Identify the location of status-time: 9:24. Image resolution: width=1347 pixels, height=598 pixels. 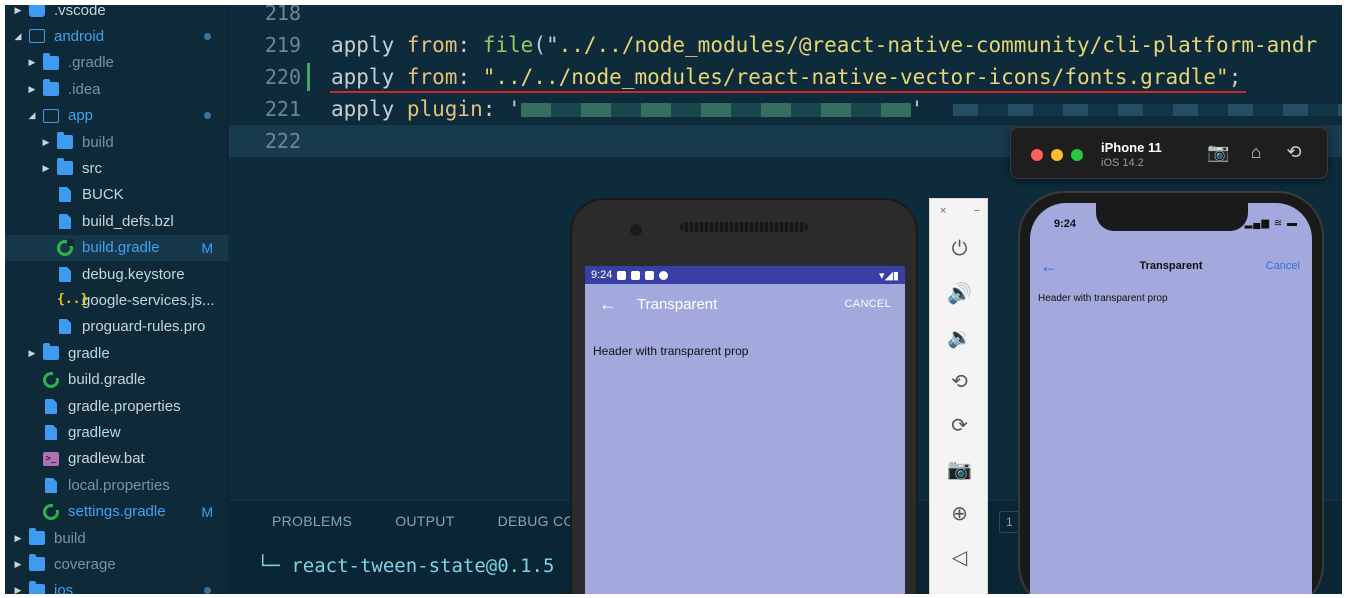
(1065, 224).